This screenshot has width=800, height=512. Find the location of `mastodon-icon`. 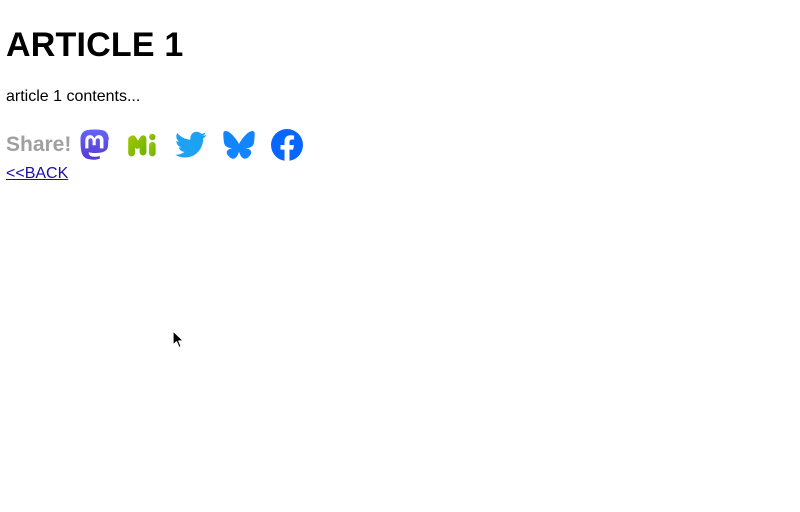

mastodon-icon is located at coordinates (95, 144).